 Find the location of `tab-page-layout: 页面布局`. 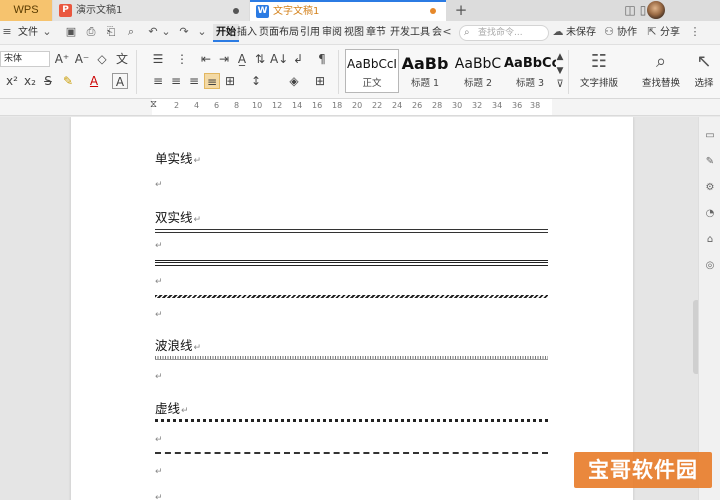

tab-page-layout: 页面布局 is located at coordinates (279, 33).